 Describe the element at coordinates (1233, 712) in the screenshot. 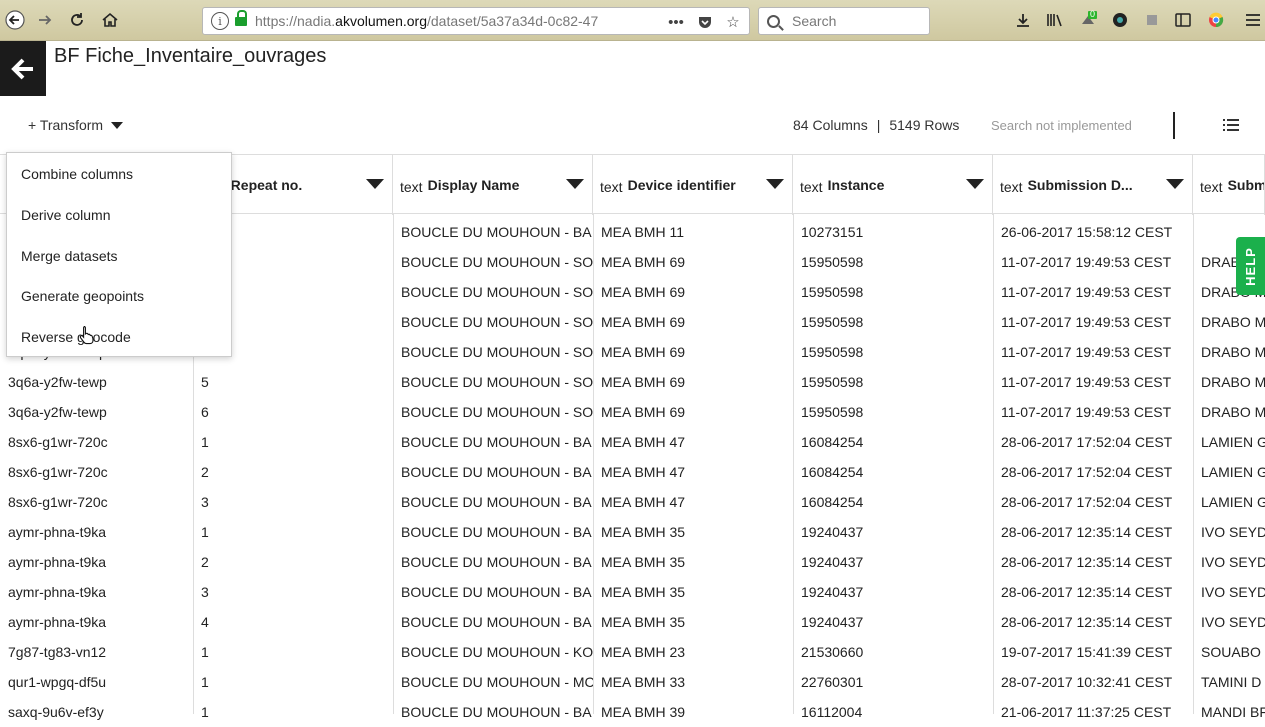

I see `cell-submitter: MANDI BF` at that location.